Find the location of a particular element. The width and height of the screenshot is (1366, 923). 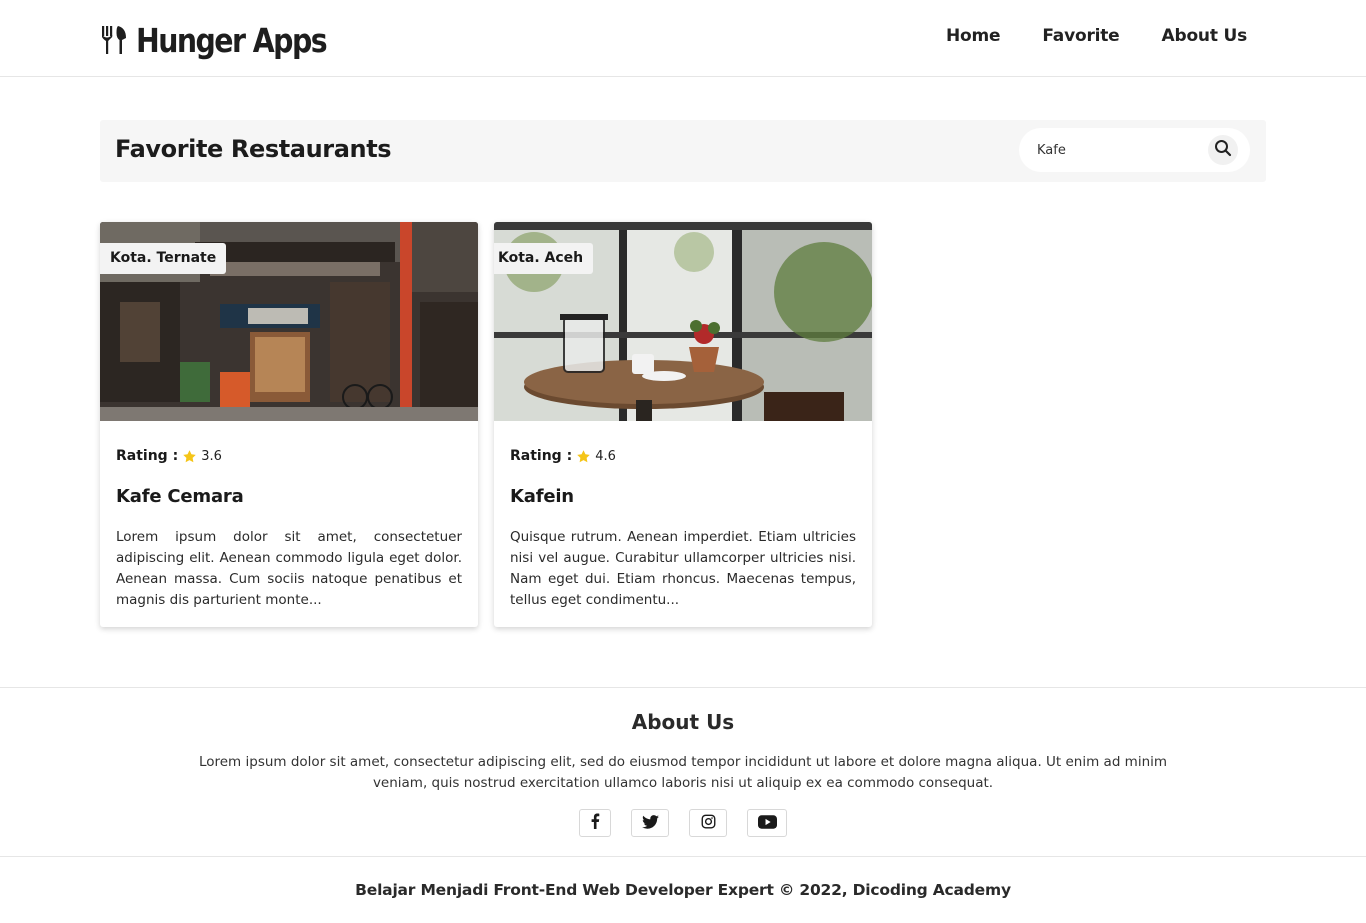

footer-title: About Us is located at coordinates (683, 722).